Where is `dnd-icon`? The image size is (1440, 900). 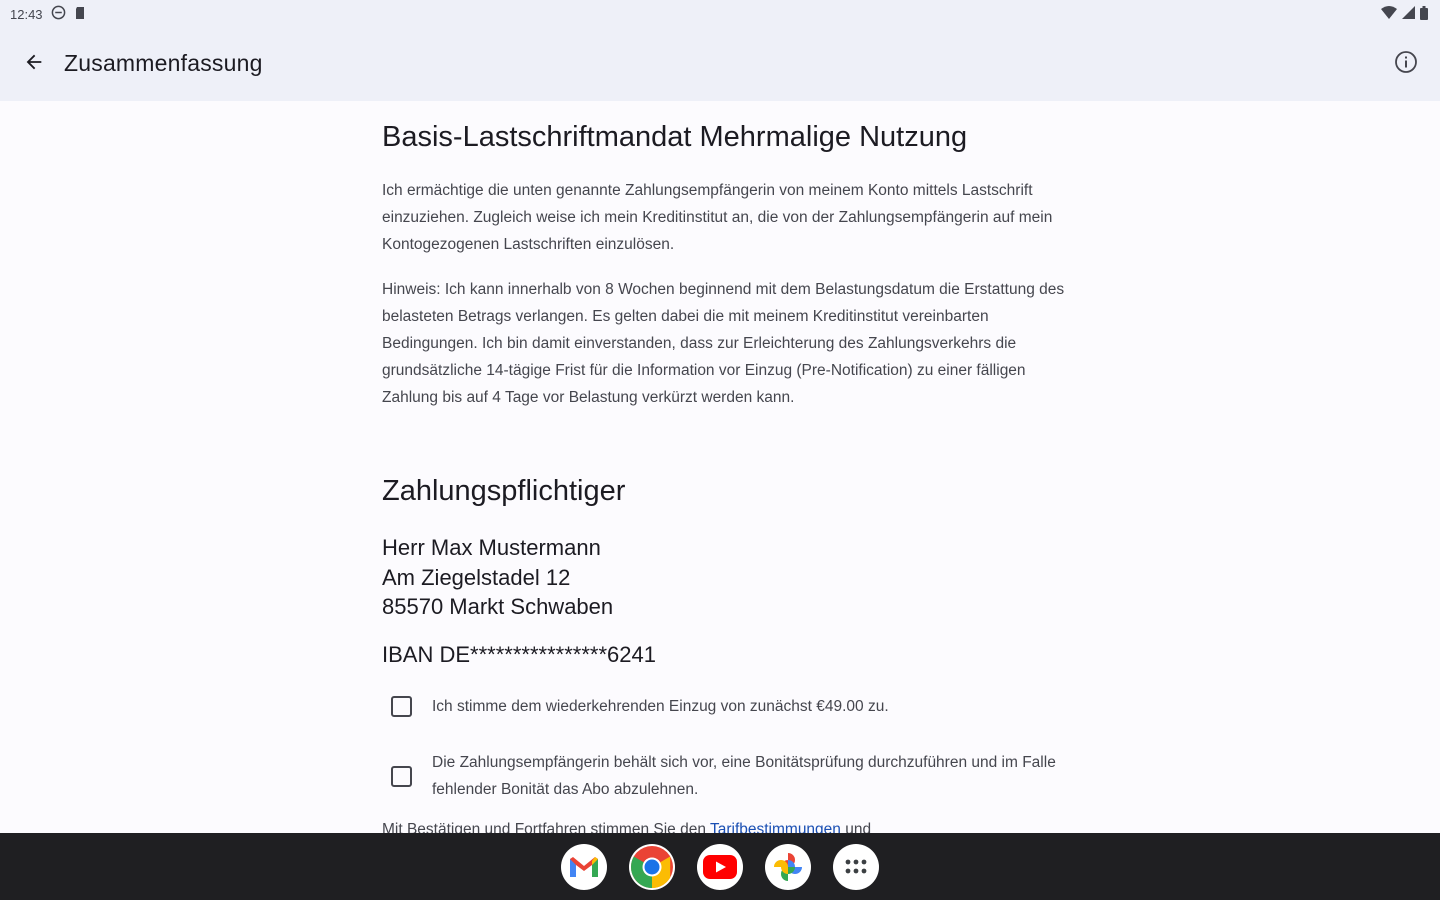
dnd-icon is located at coordinates (58, 14).